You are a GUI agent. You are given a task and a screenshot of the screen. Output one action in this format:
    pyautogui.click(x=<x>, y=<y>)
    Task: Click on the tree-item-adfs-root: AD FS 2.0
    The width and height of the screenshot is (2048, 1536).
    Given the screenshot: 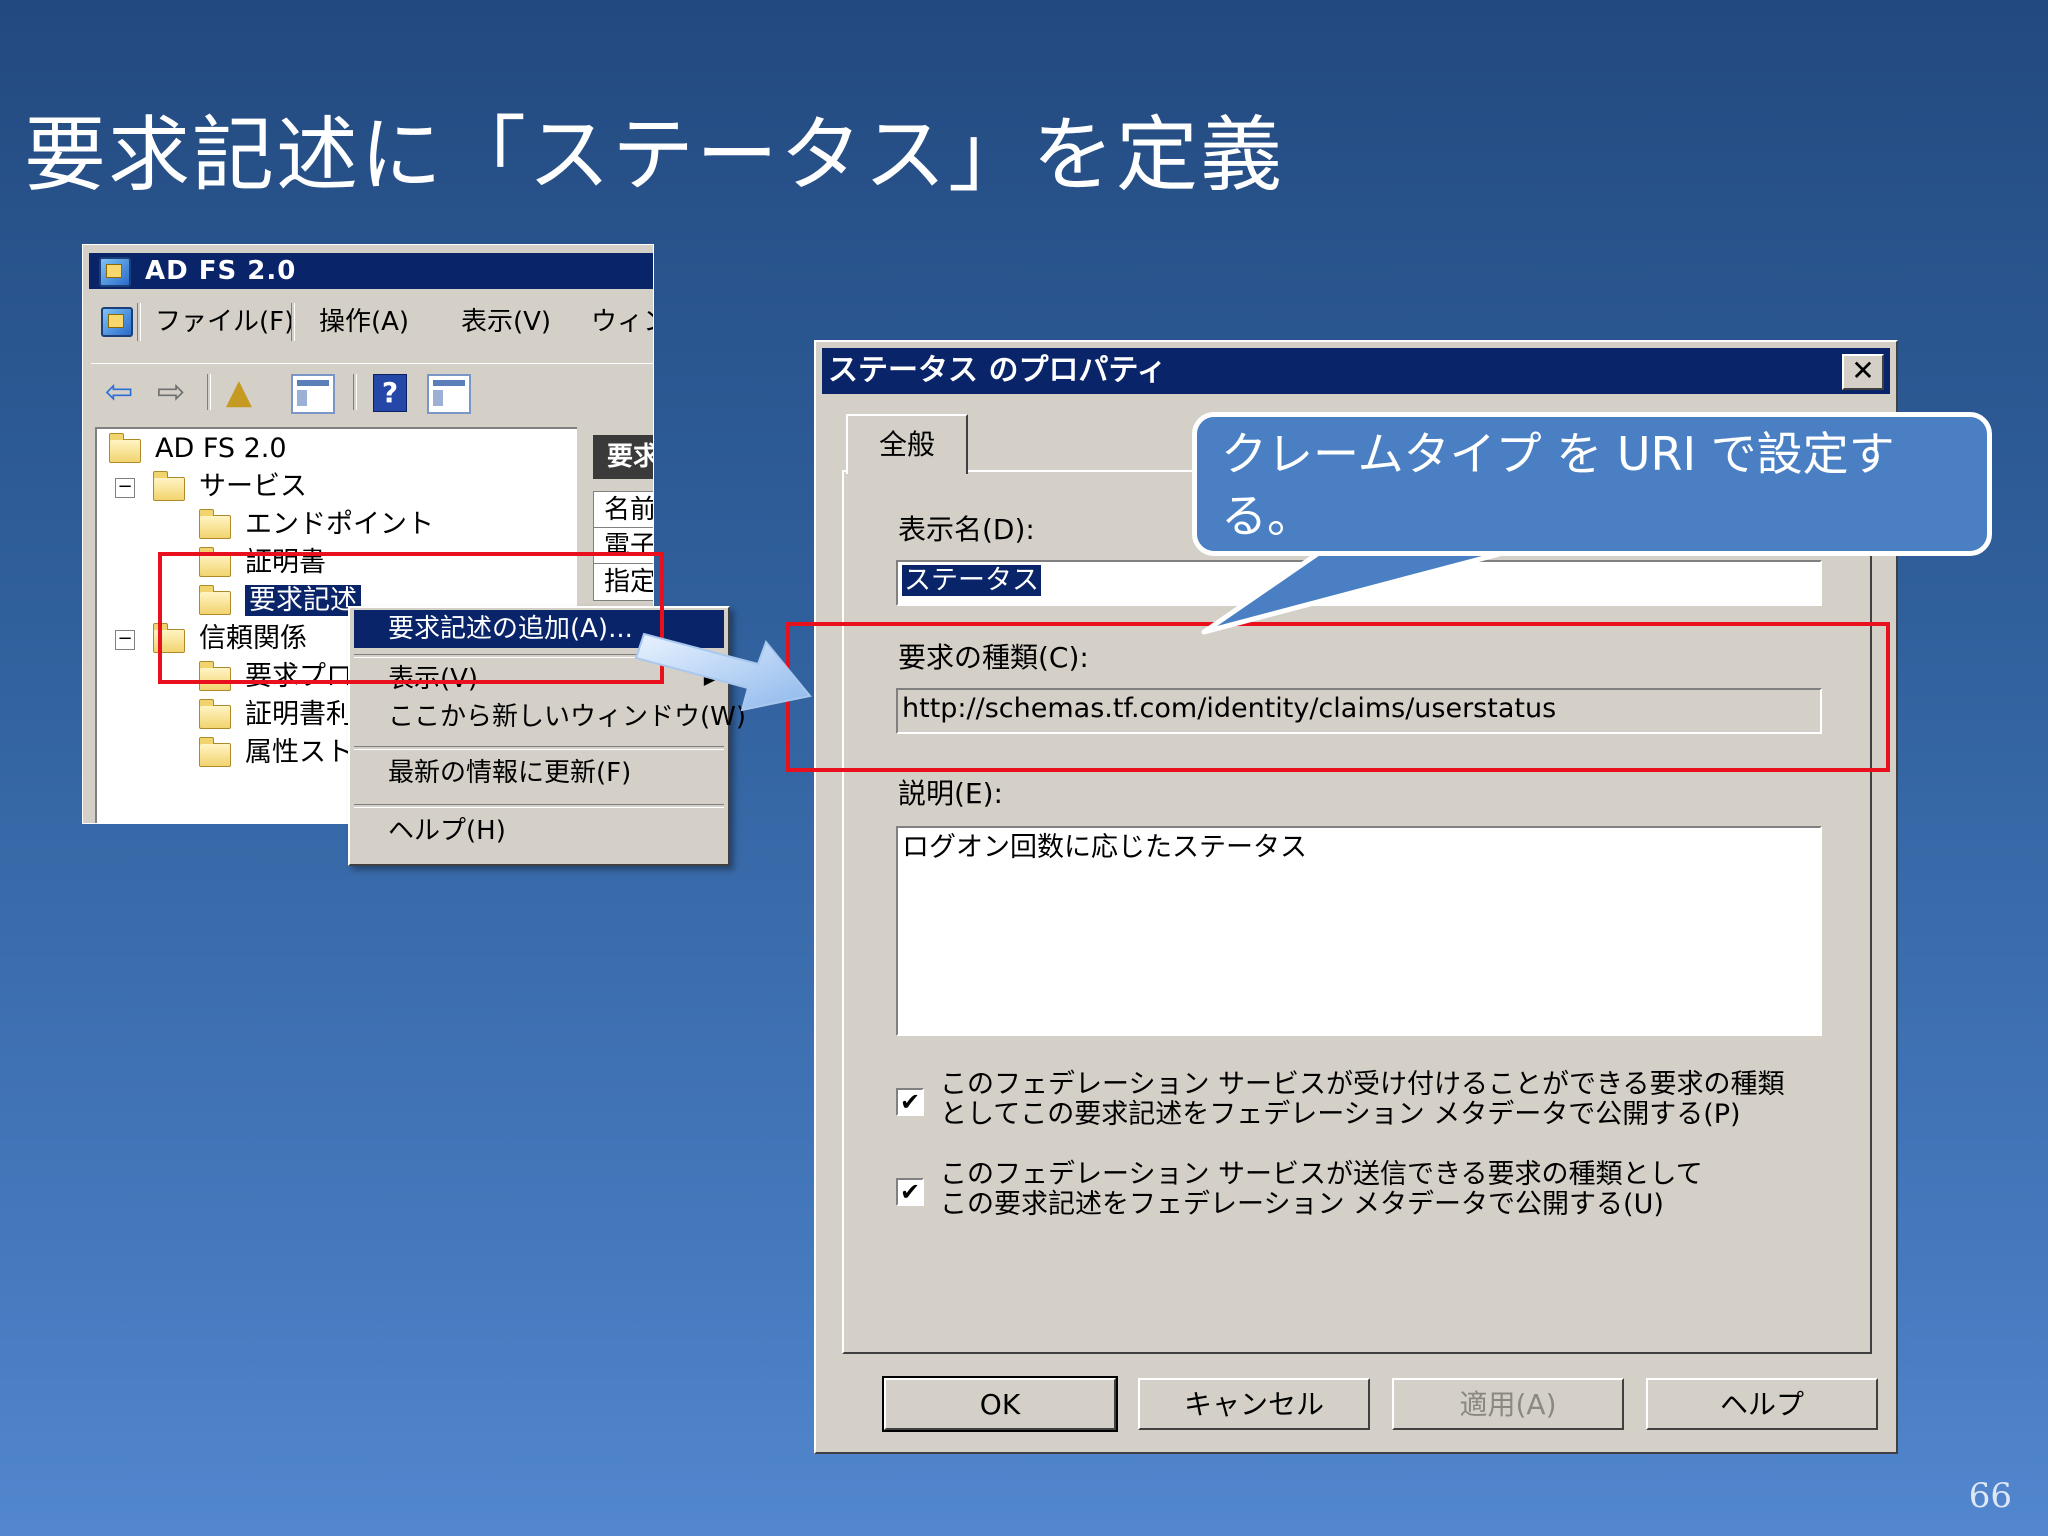 What is the action you would take?
    pyautogui.click(x=198, y=449)
    